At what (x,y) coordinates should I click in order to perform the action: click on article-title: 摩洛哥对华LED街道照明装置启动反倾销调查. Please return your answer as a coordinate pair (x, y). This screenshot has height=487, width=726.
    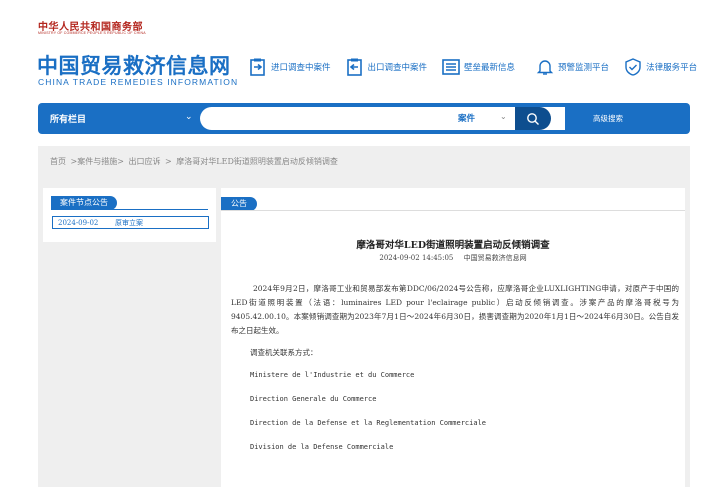
    Looking at the image, I should click on (453, 245).